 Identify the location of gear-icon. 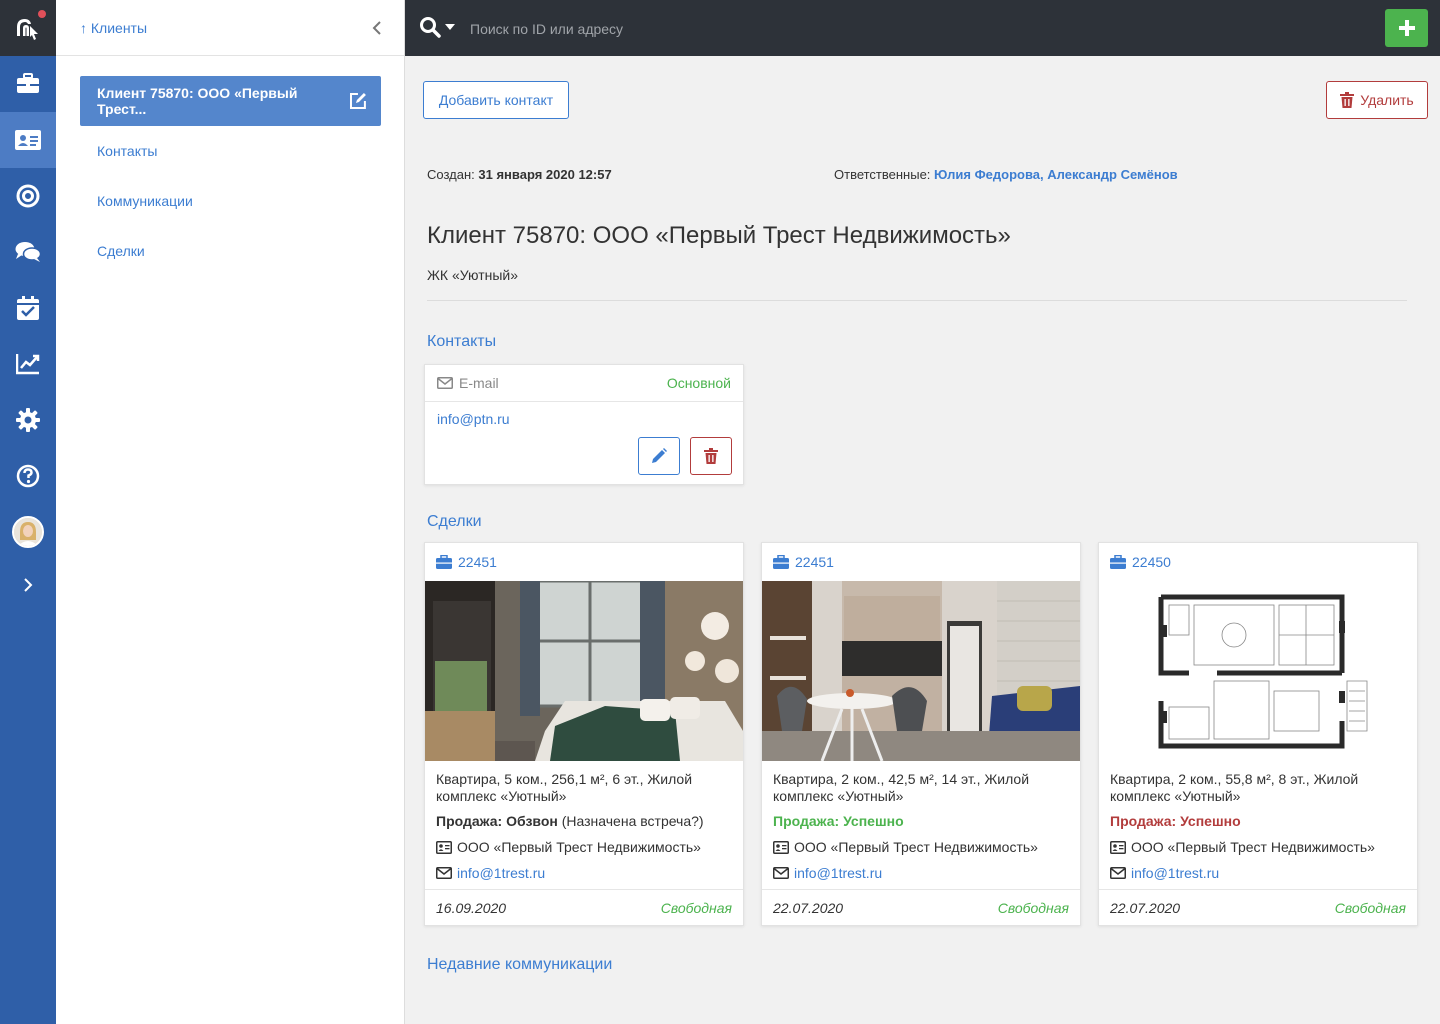
(28, 420).